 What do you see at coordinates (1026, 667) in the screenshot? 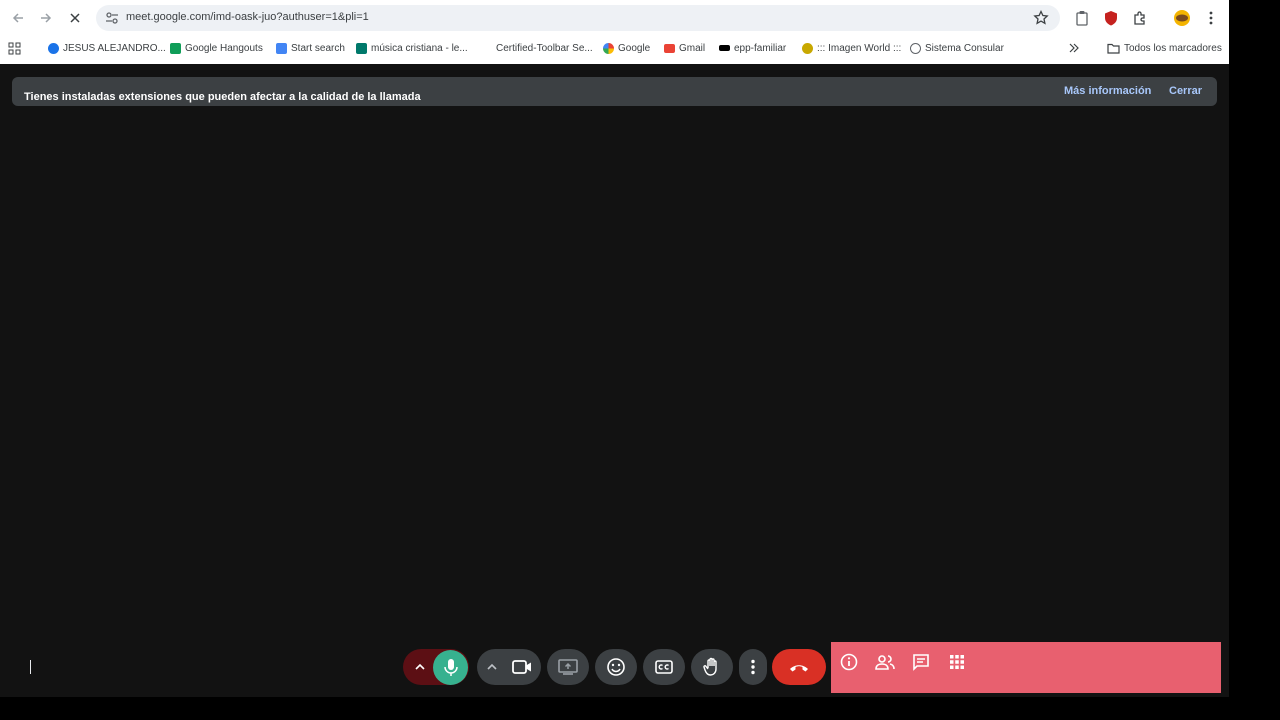
I see `side-panel-controls` at bounding box center [1026, 667].